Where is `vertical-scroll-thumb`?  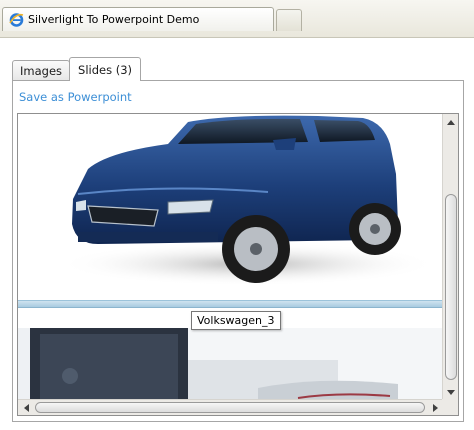
vertical-scroll-thumb is located at coordinates (451, 287).